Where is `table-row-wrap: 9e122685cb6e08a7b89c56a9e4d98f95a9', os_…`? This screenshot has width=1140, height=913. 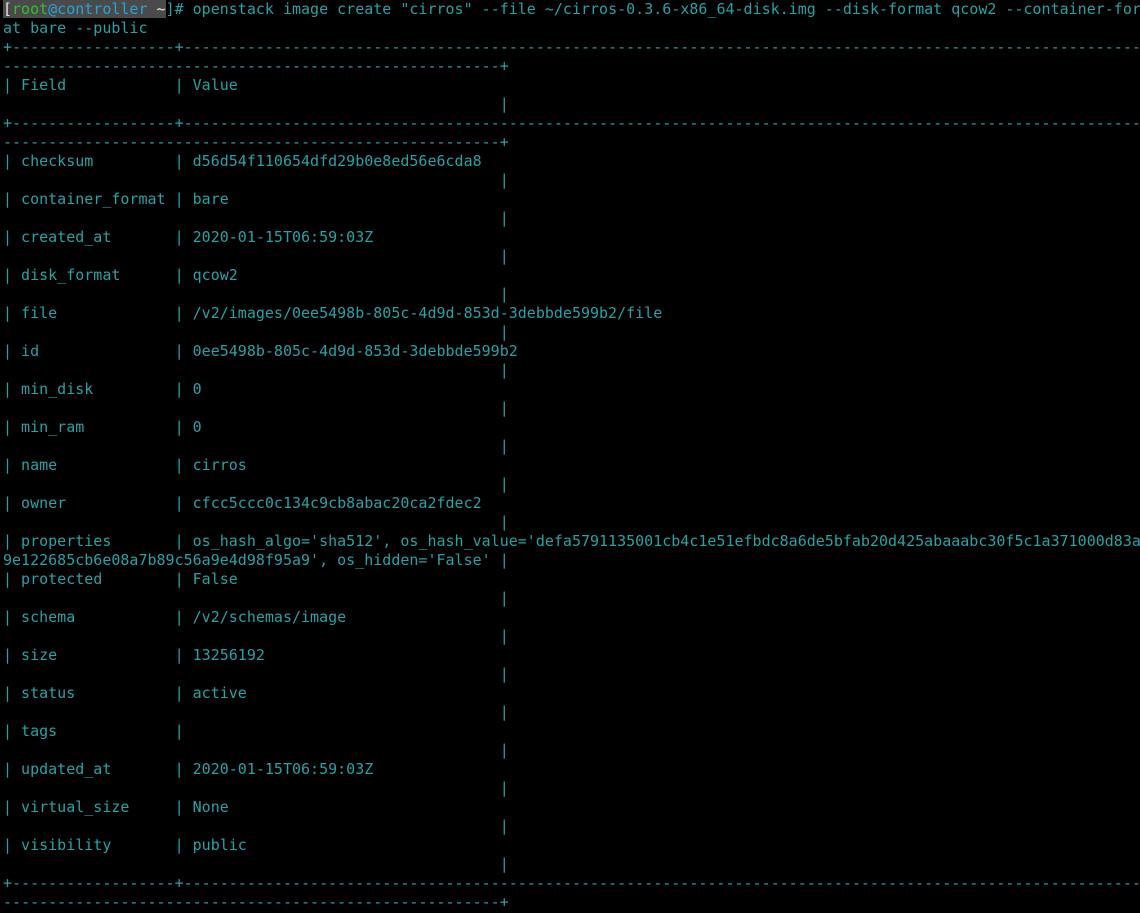 table-row-wrap: 9e122685cb6e08a7b89c56a9e4d98f95a9', os_… is located at coordinates (256, 560).